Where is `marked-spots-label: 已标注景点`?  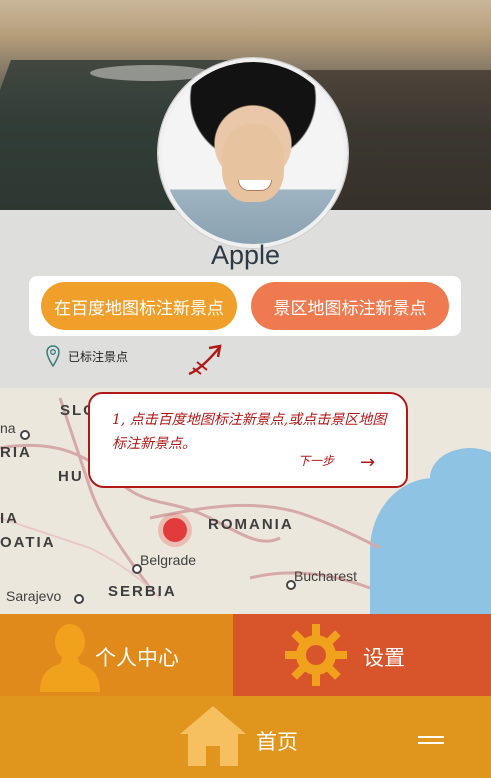 marked-spots-label: 已标注景点 is located at coordinates (98, 356).